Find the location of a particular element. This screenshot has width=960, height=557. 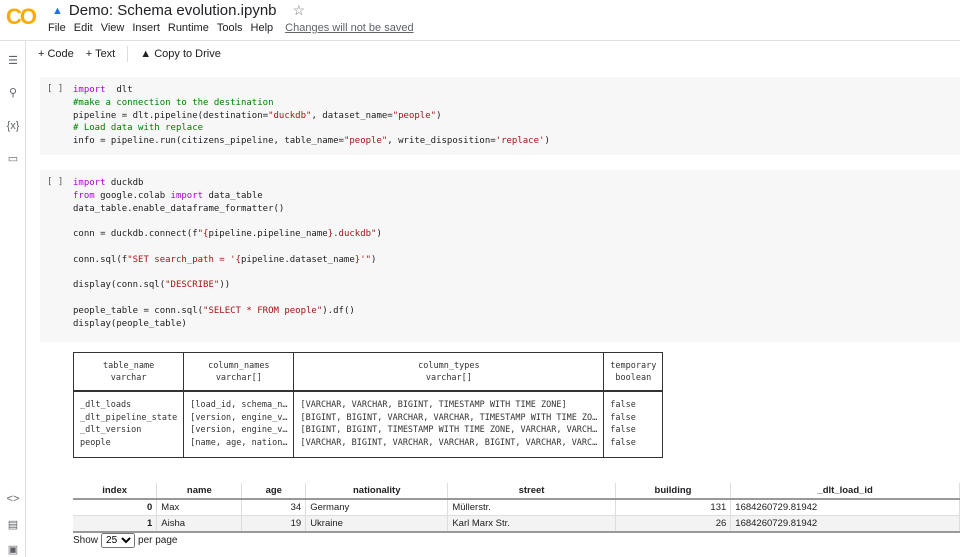

menu-tools: Tools is located at coordinates (230, 28).